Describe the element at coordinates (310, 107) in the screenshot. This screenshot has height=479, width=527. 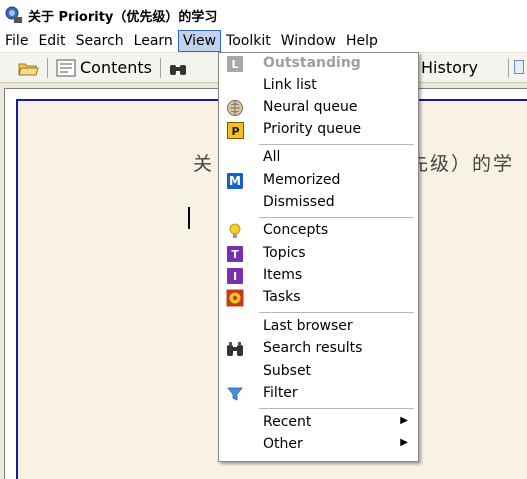
I see `menu-item-label: Neural queue` at that location.